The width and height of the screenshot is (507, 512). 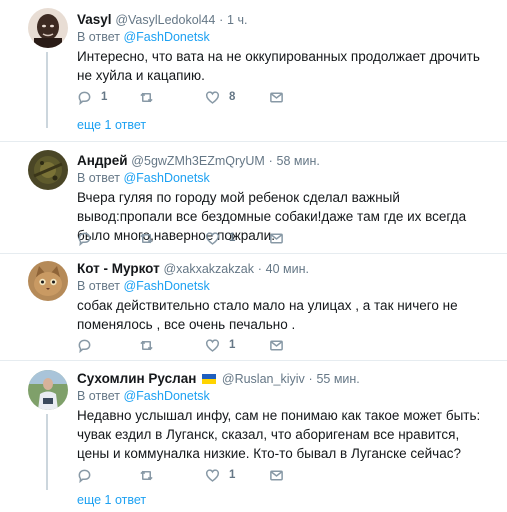 What do you see at coordinates (94, 19) in the screenshot?
I see `display-name: Vasyl` at bounding box center [94, 19].